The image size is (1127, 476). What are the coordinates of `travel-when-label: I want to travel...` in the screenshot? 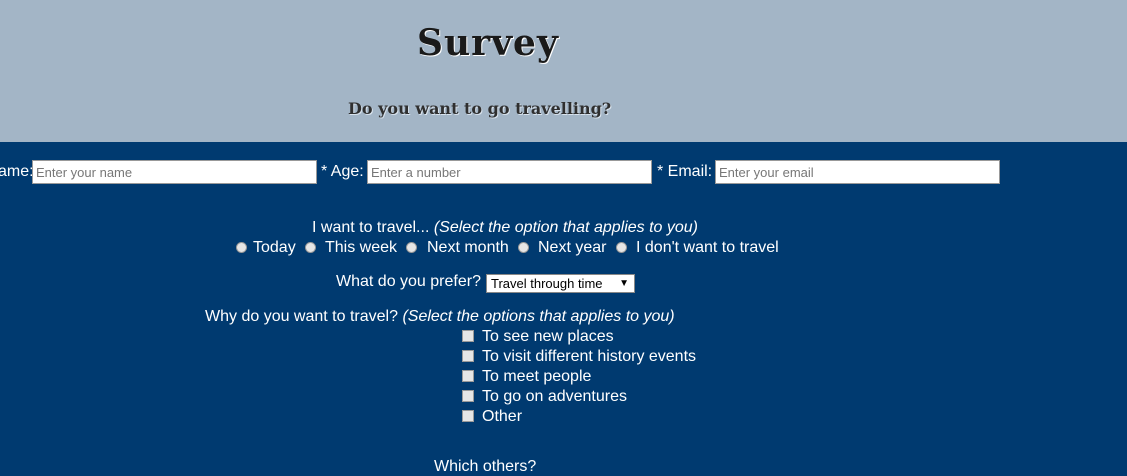 It's located at (371, 227).